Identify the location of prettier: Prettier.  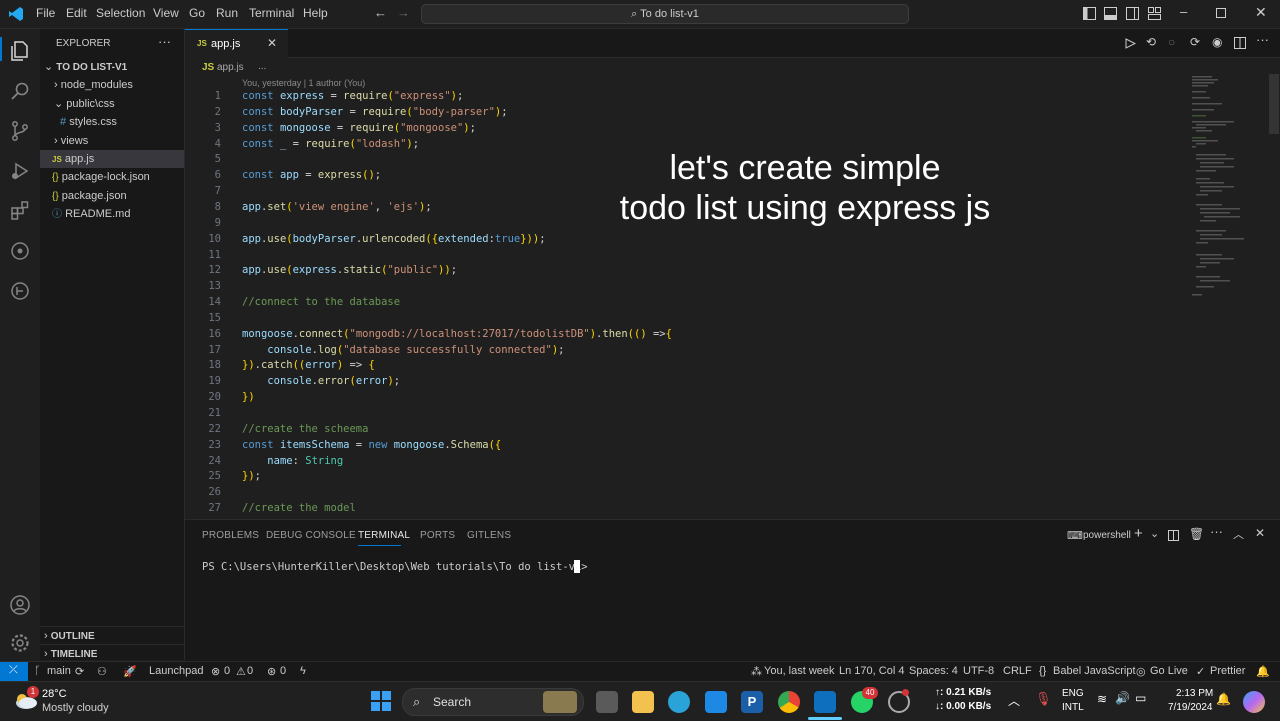
(1227, 671).